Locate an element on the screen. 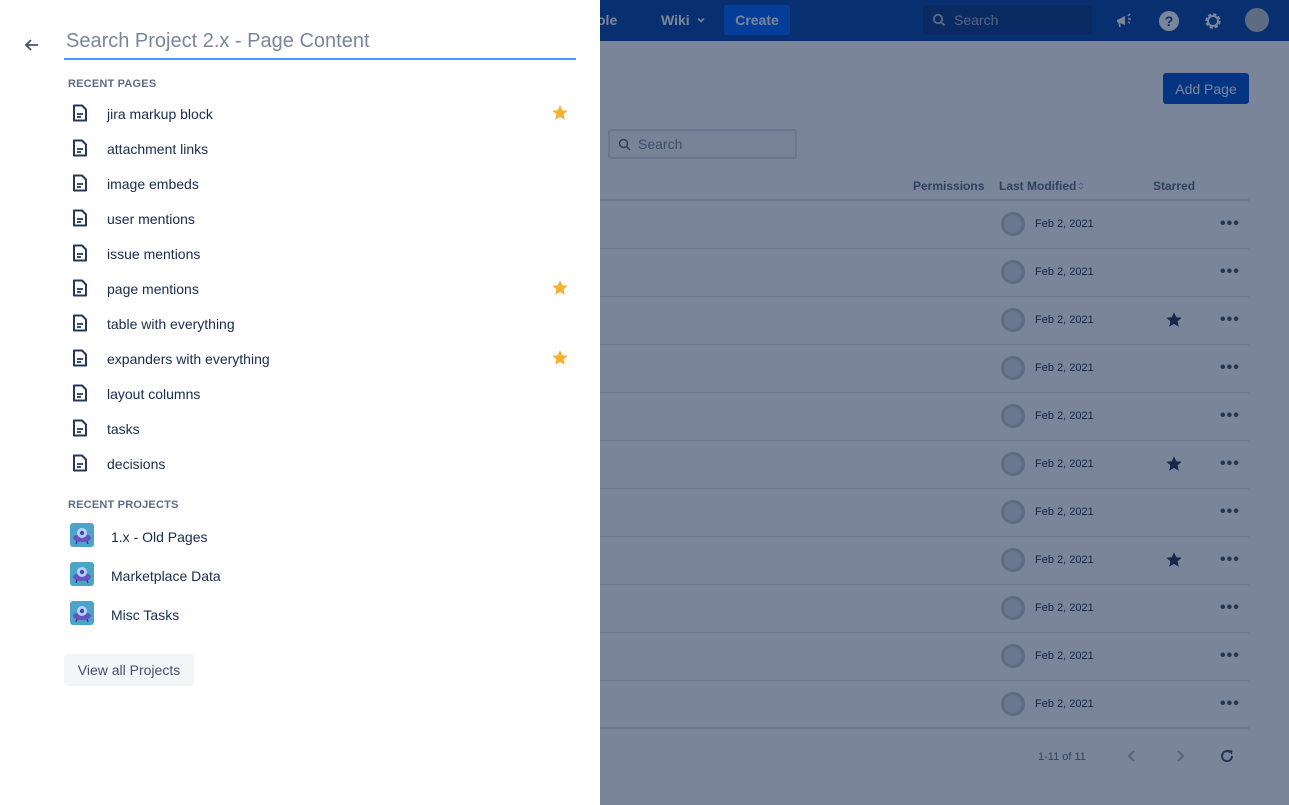 This screenshot has height=805, width=1289. recent-page-label: attachment links is located at coordinates (158, 149).